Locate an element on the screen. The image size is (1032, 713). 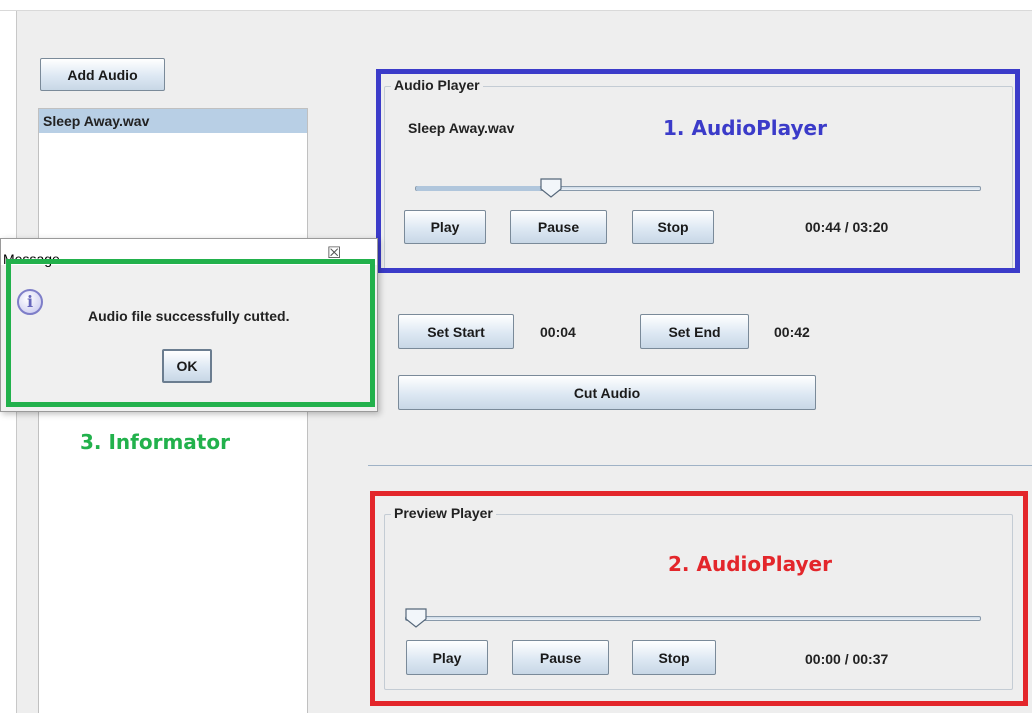
informator-annotation: 3. Informator is located at coordinates (155, 442).